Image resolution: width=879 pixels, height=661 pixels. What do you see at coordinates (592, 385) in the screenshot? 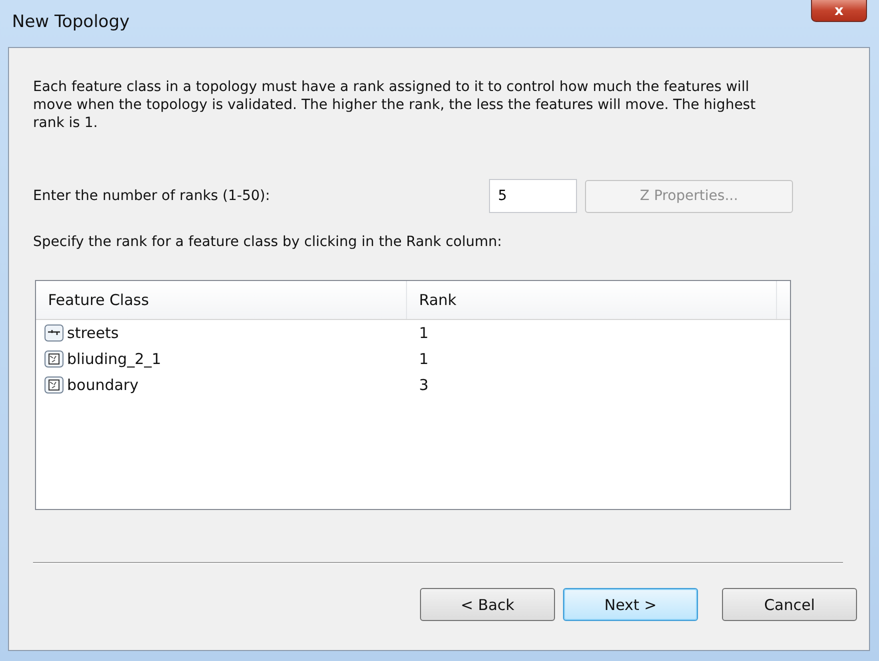
I see `rank-cell: 3` at bounding box center [592, 385].